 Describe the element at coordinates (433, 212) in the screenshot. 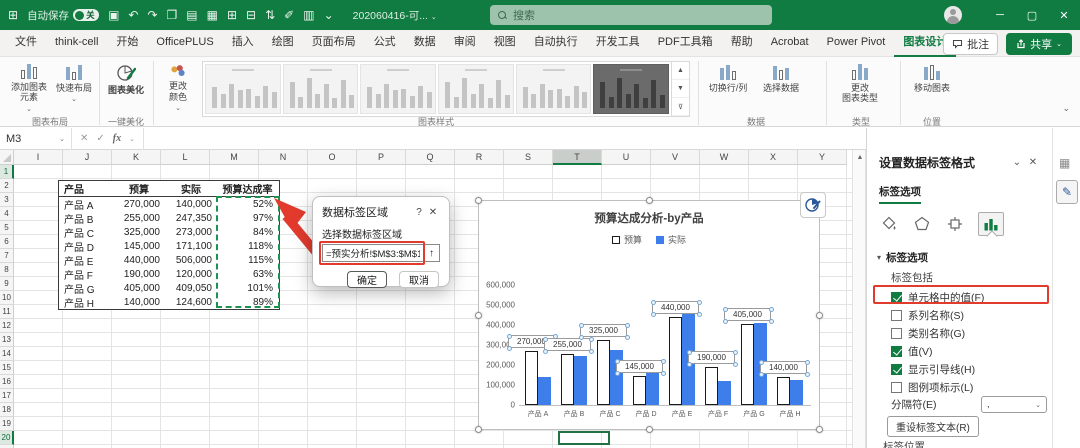

I see `dialog-close-icon: ✕` at that location.